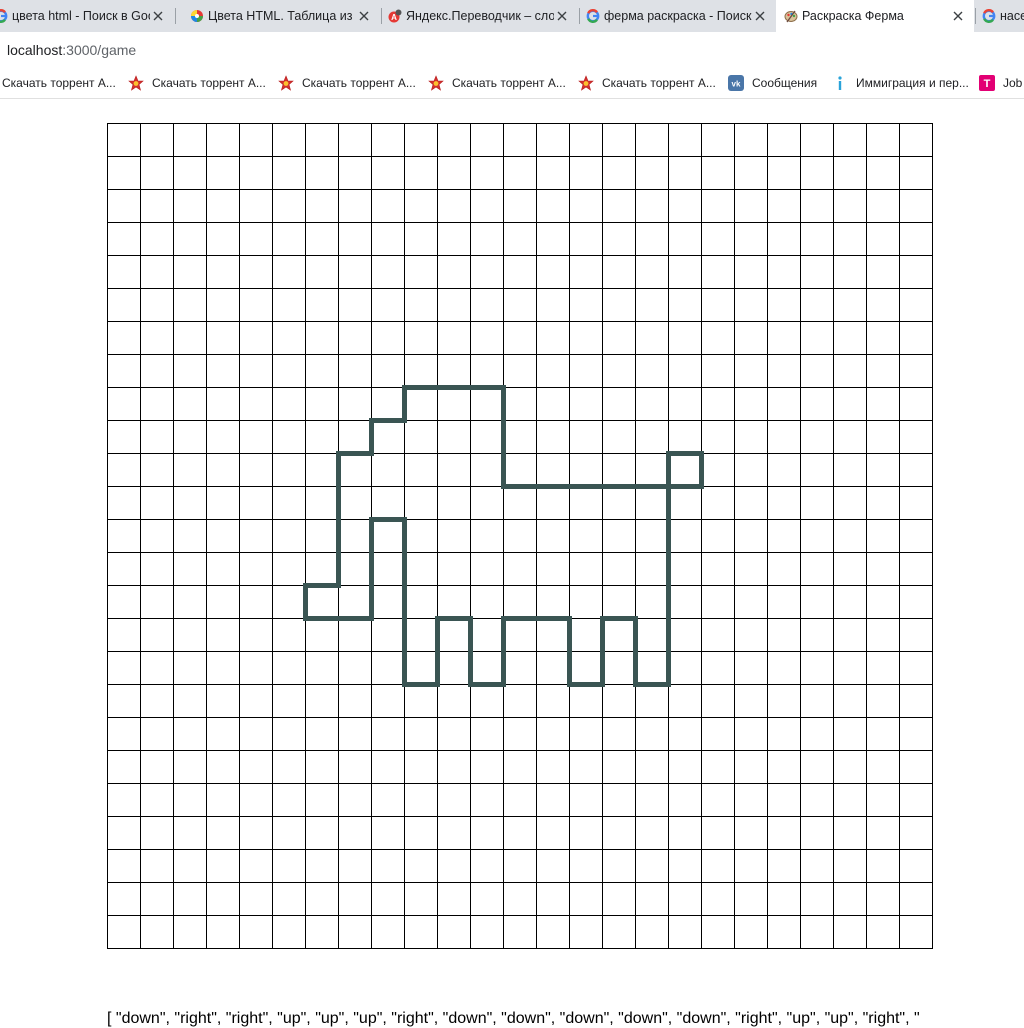 This screenshot has width=1024, height=1028. I want to click on tmobile-icon: T, so click(987, 83).